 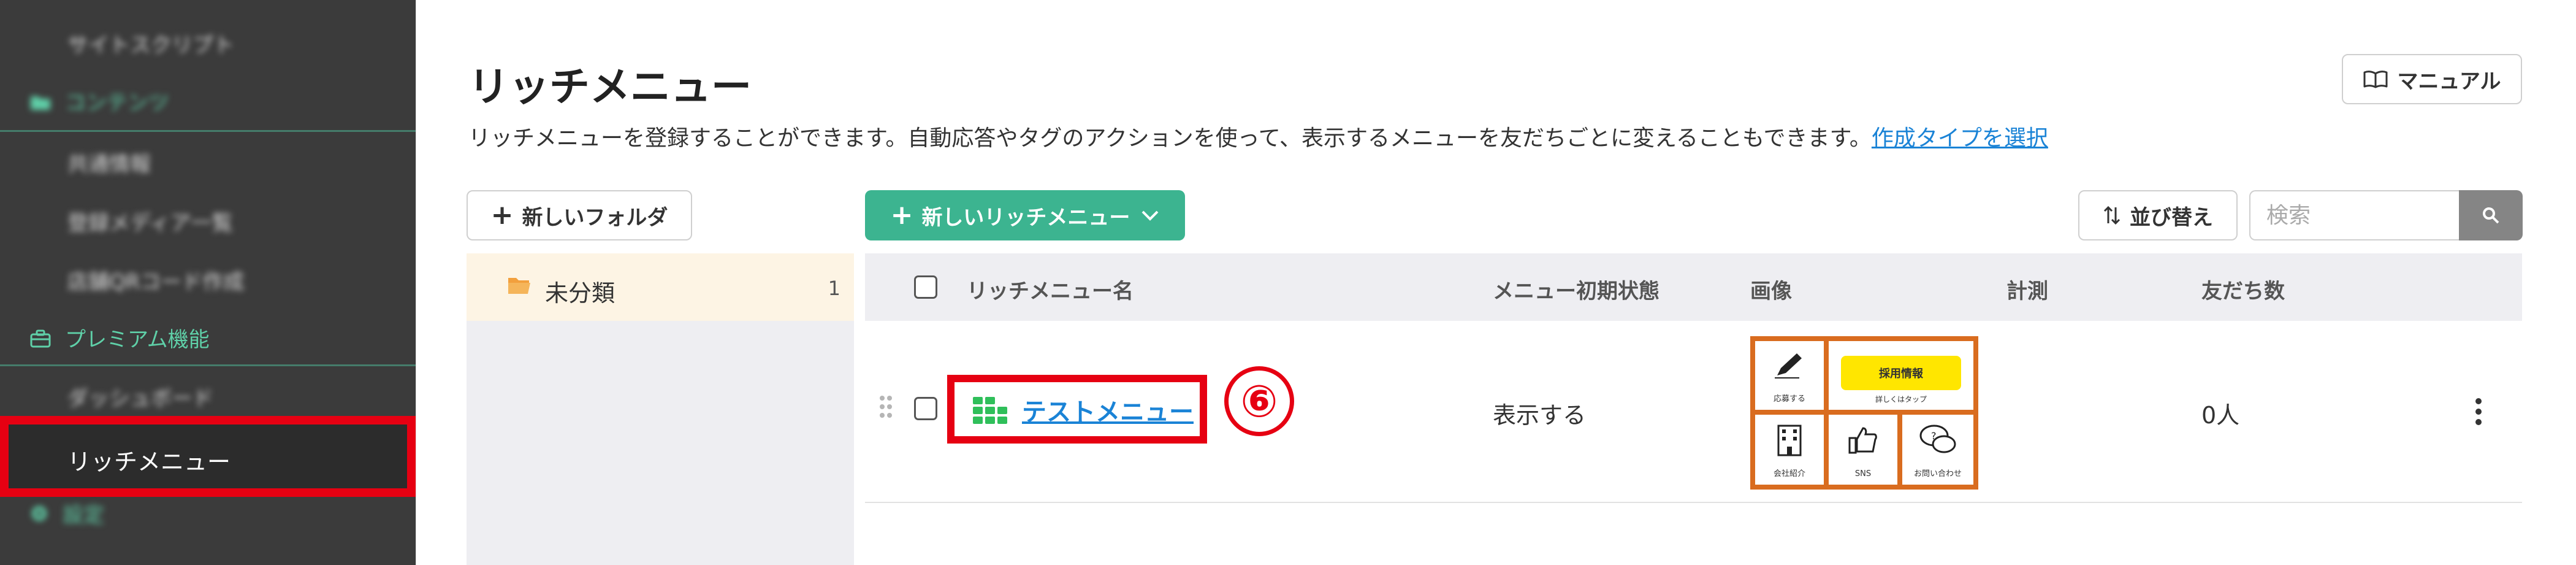 I want to click on briefcase-icon, so click(x=40, y=341).